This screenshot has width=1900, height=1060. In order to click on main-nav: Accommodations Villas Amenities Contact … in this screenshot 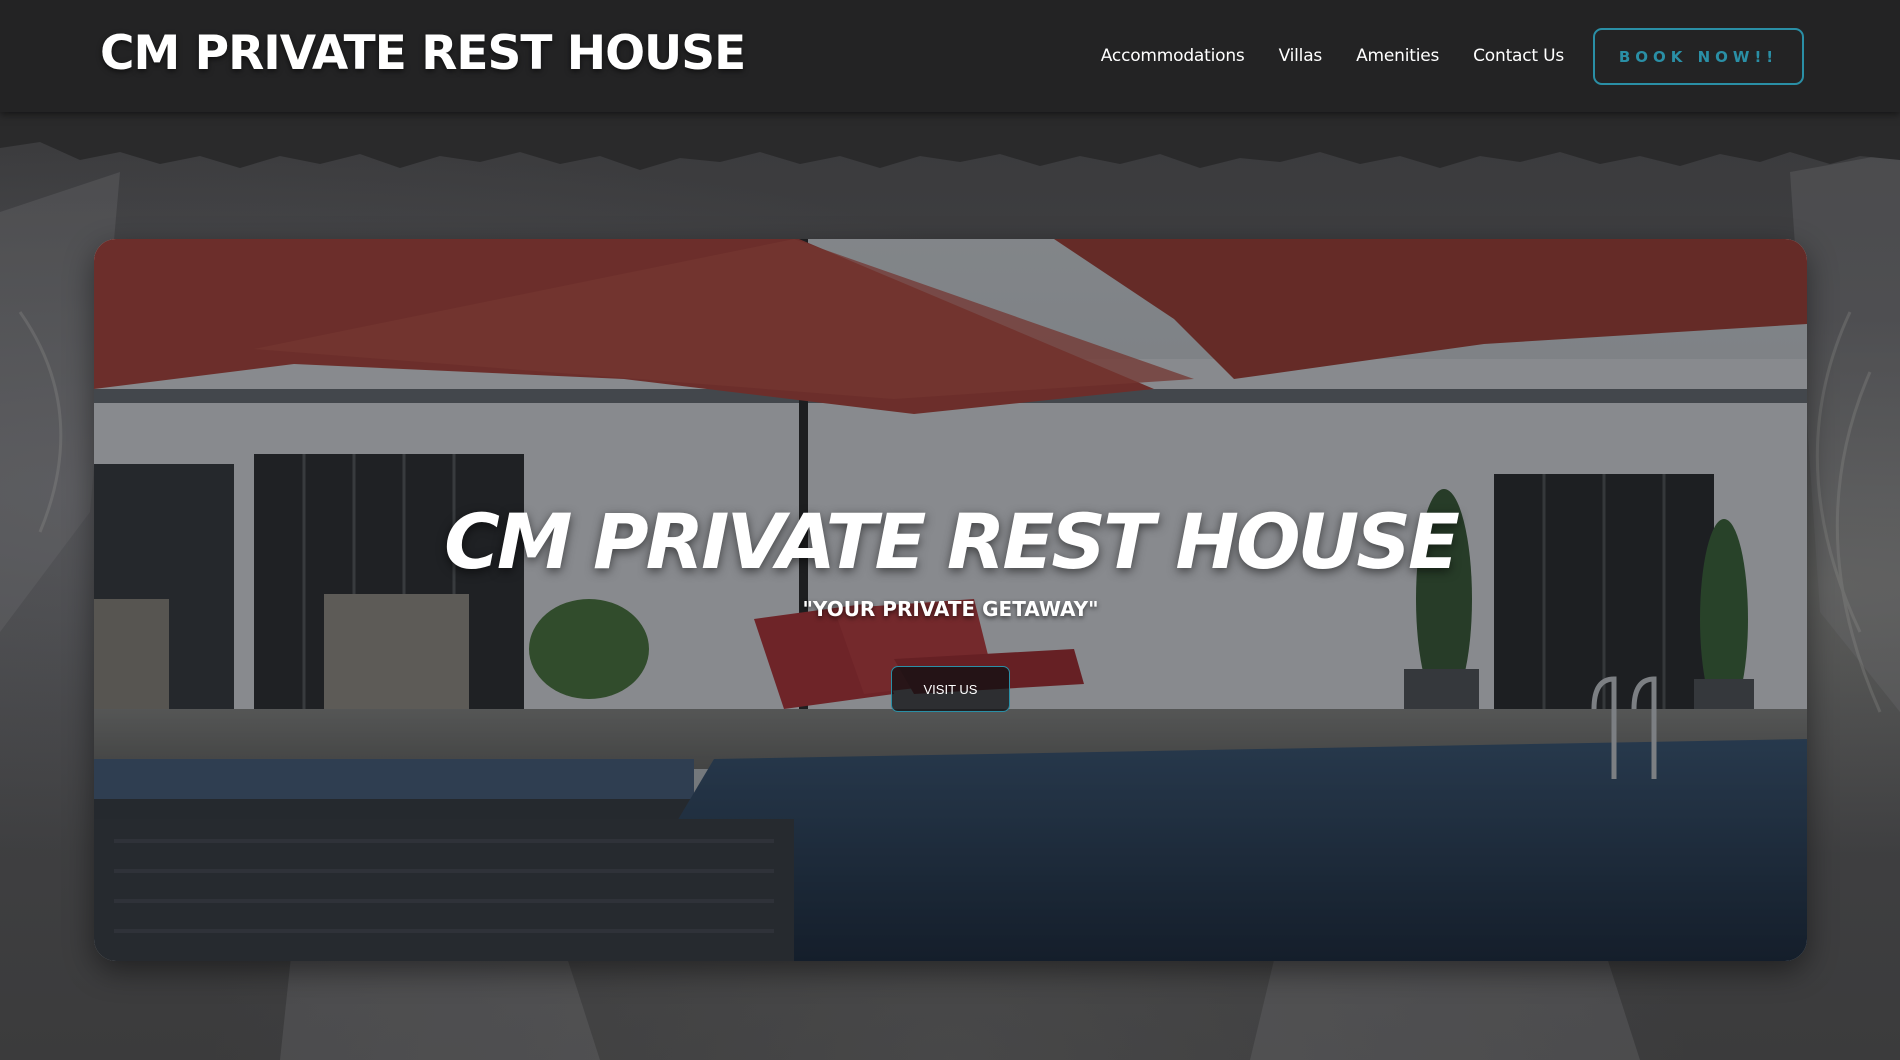, I will do `click(1332, 56)`.